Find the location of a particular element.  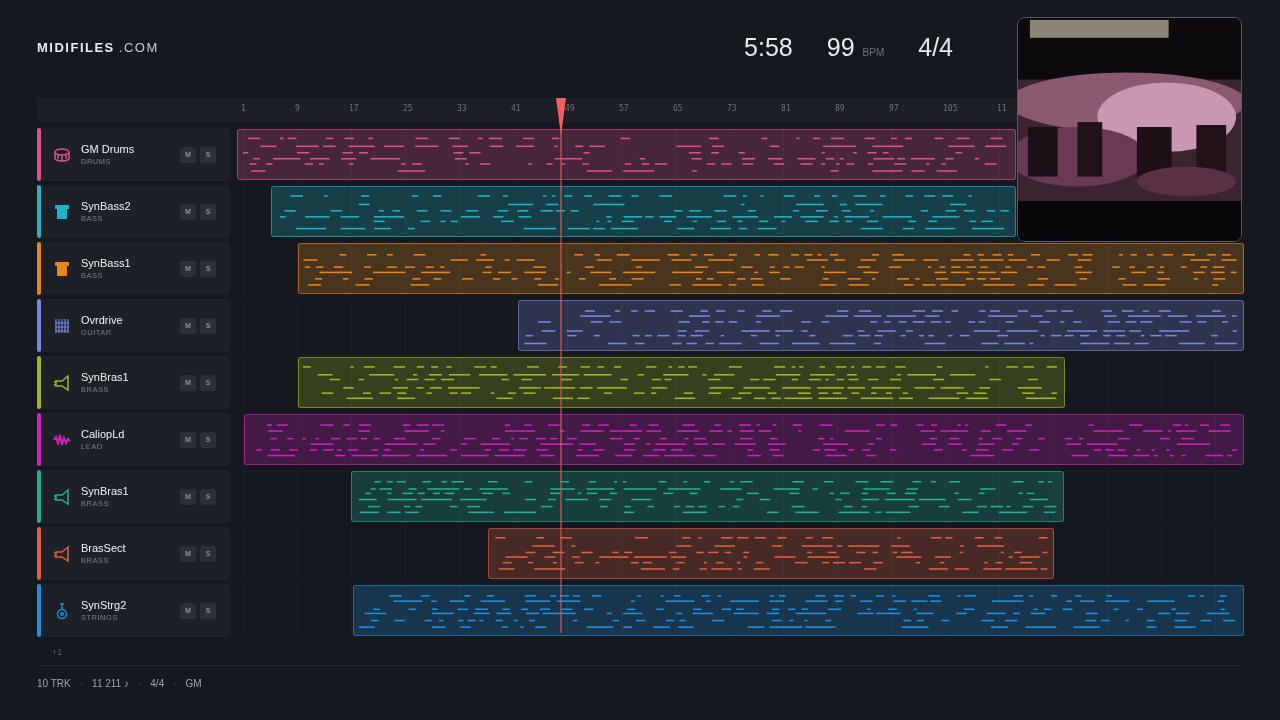

bar-number: 17 is located at coordinates (354, 108).